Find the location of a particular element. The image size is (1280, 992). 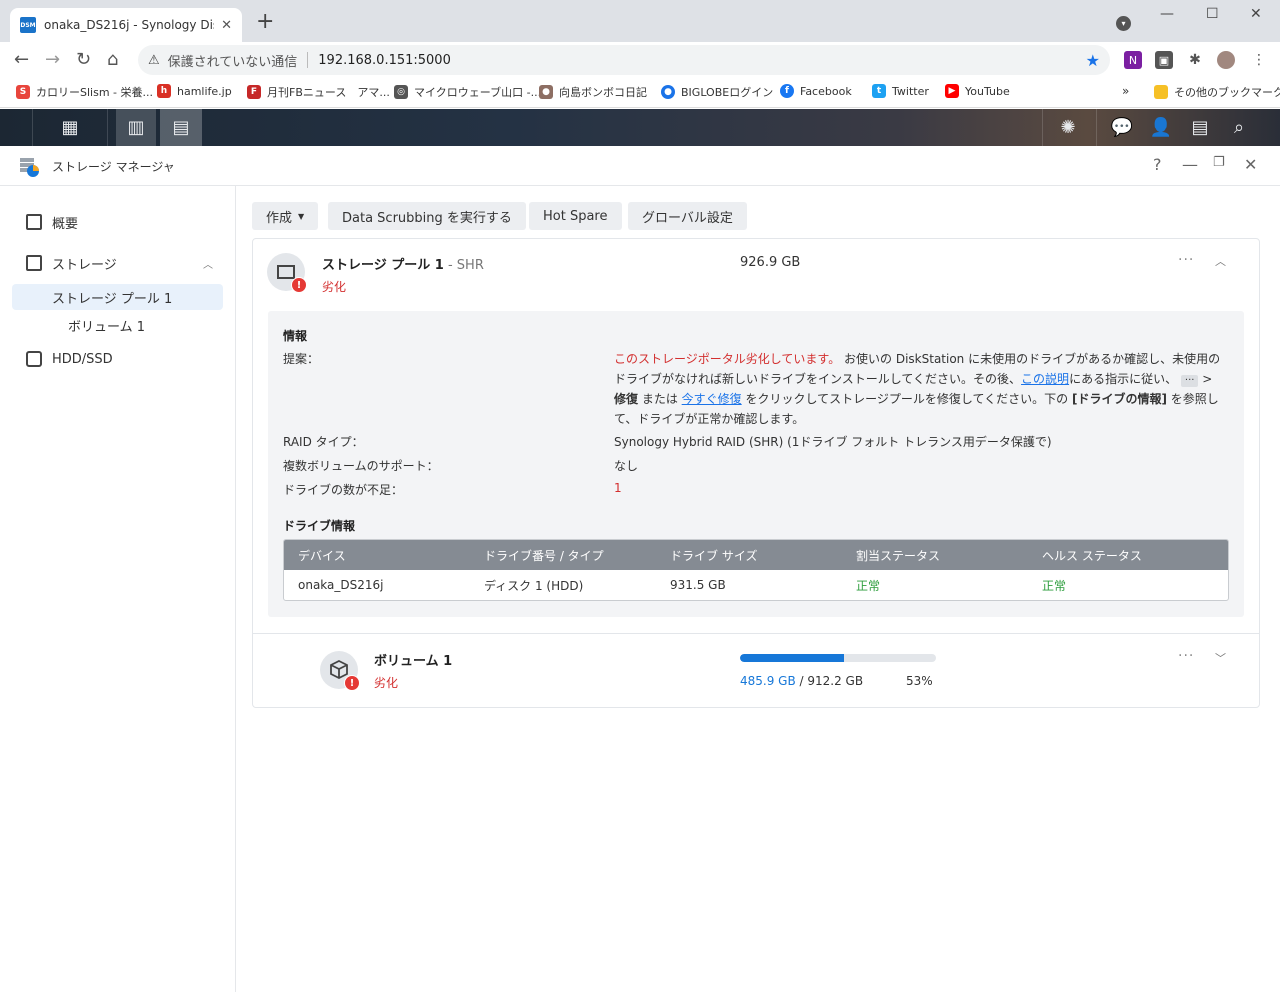

bookmark-label: YouTube is located at coordinates (987, 91).